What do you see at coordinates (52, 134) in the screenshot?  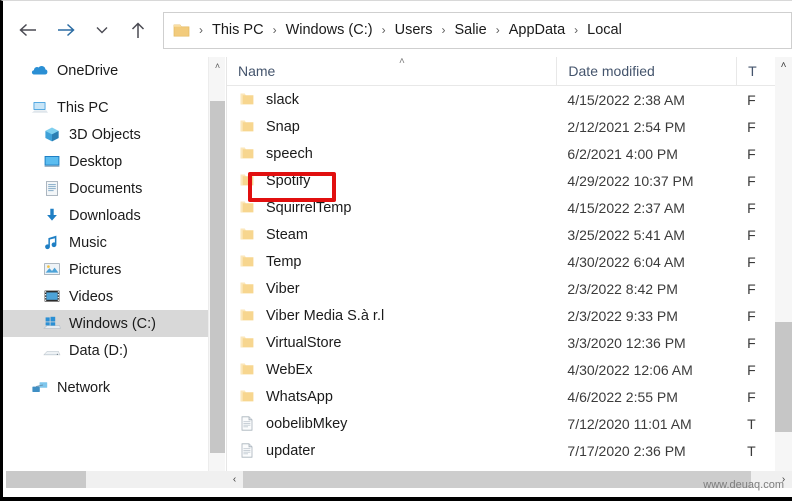 I see `3d-objects-icon` at bounding box center [52, 134].